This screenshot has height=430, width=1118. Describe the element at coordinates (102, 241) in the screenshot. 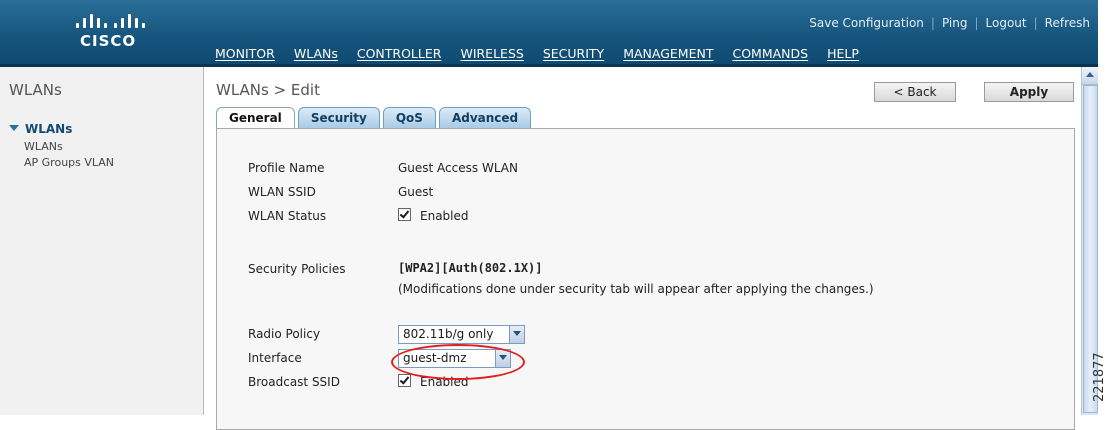

I see `sidebar: WLANs WLANs WLANs AP Groups VLAN` at that location.